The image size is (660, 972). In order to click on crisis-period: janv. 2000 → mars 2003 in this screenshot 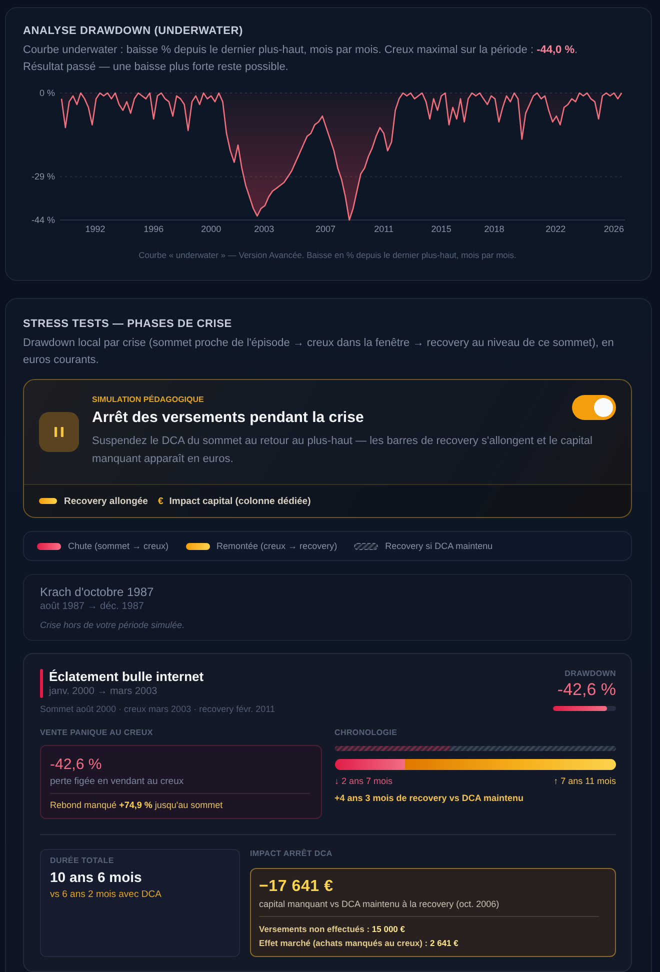, I will do `click(103, 691)`.